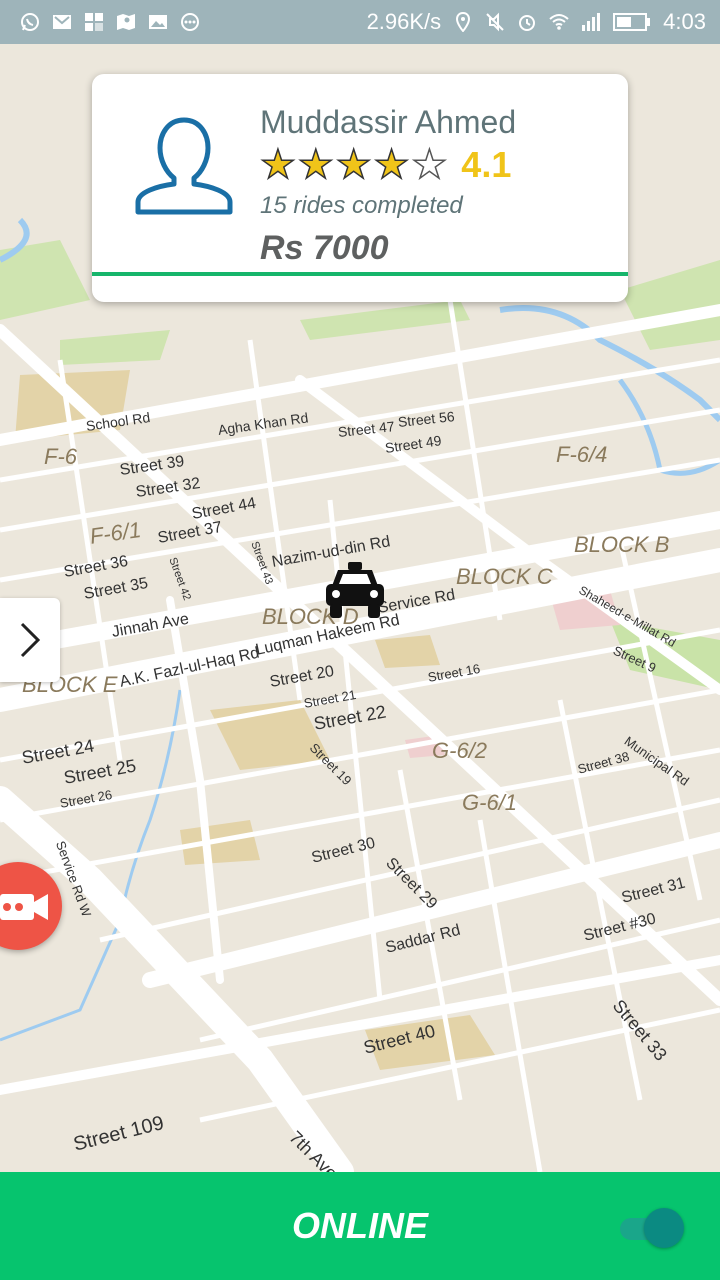  What do you see at coordinates (504, 576) in the screenshot?
I see `area-label: BLOCK C` at bounding box center [504, 576].